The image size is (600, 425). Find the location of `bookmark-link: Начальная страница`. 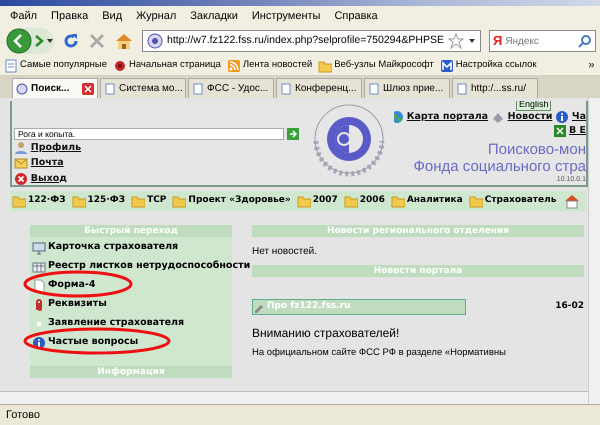

bookmark-link: Начальная страница is located at coordinates (166, 65).